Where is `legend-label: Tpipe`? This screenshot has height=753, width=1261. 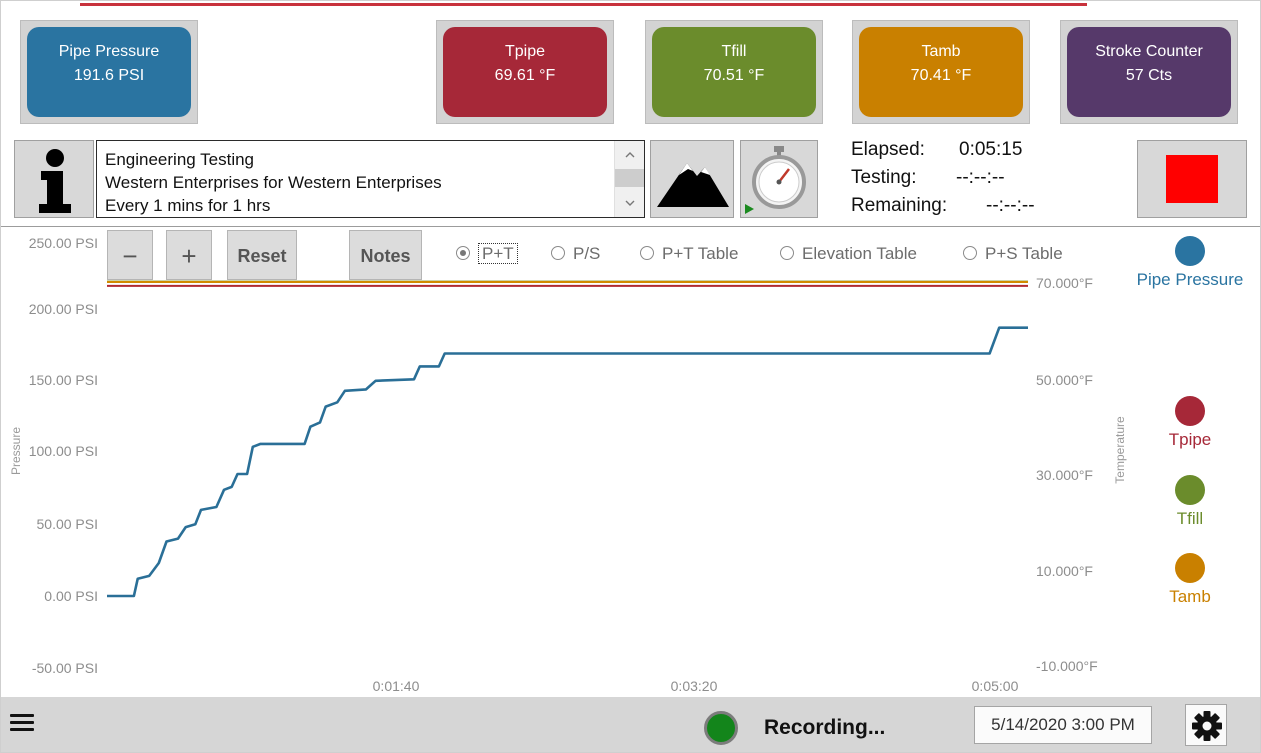
legend-label: Tpipe is located at coordinates (1190, 439).